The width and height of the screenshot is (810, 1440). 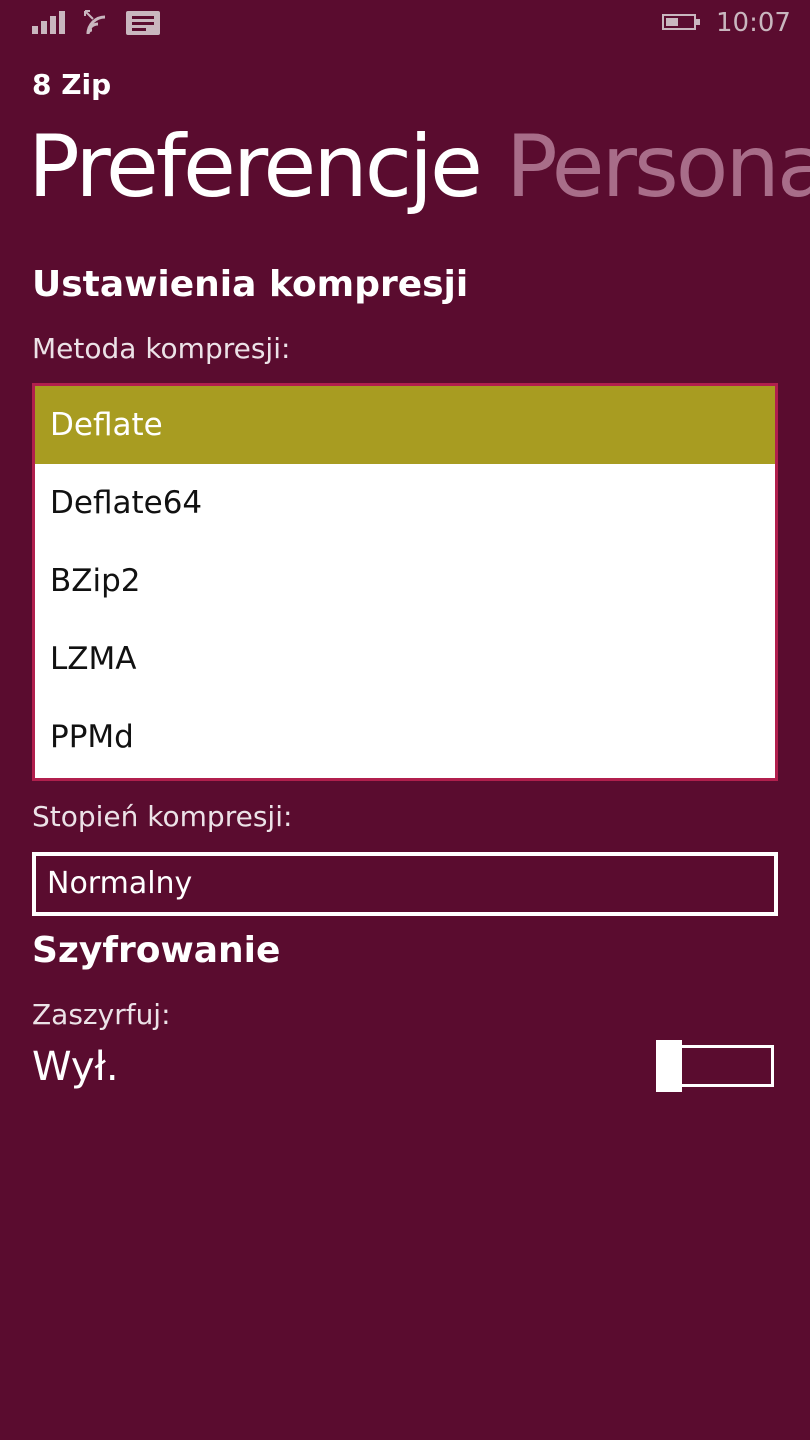 What do you see at coordinates (405, 659) in the screenshot?
I see `method-option-lzma: LZMA` at bounding box center [405, 659].